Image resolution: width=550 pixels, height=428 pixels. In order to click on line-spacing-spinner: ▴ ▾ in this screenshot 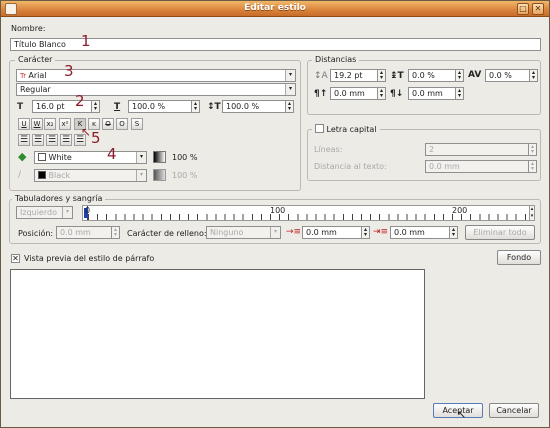, I will do `click(381, 75)`.